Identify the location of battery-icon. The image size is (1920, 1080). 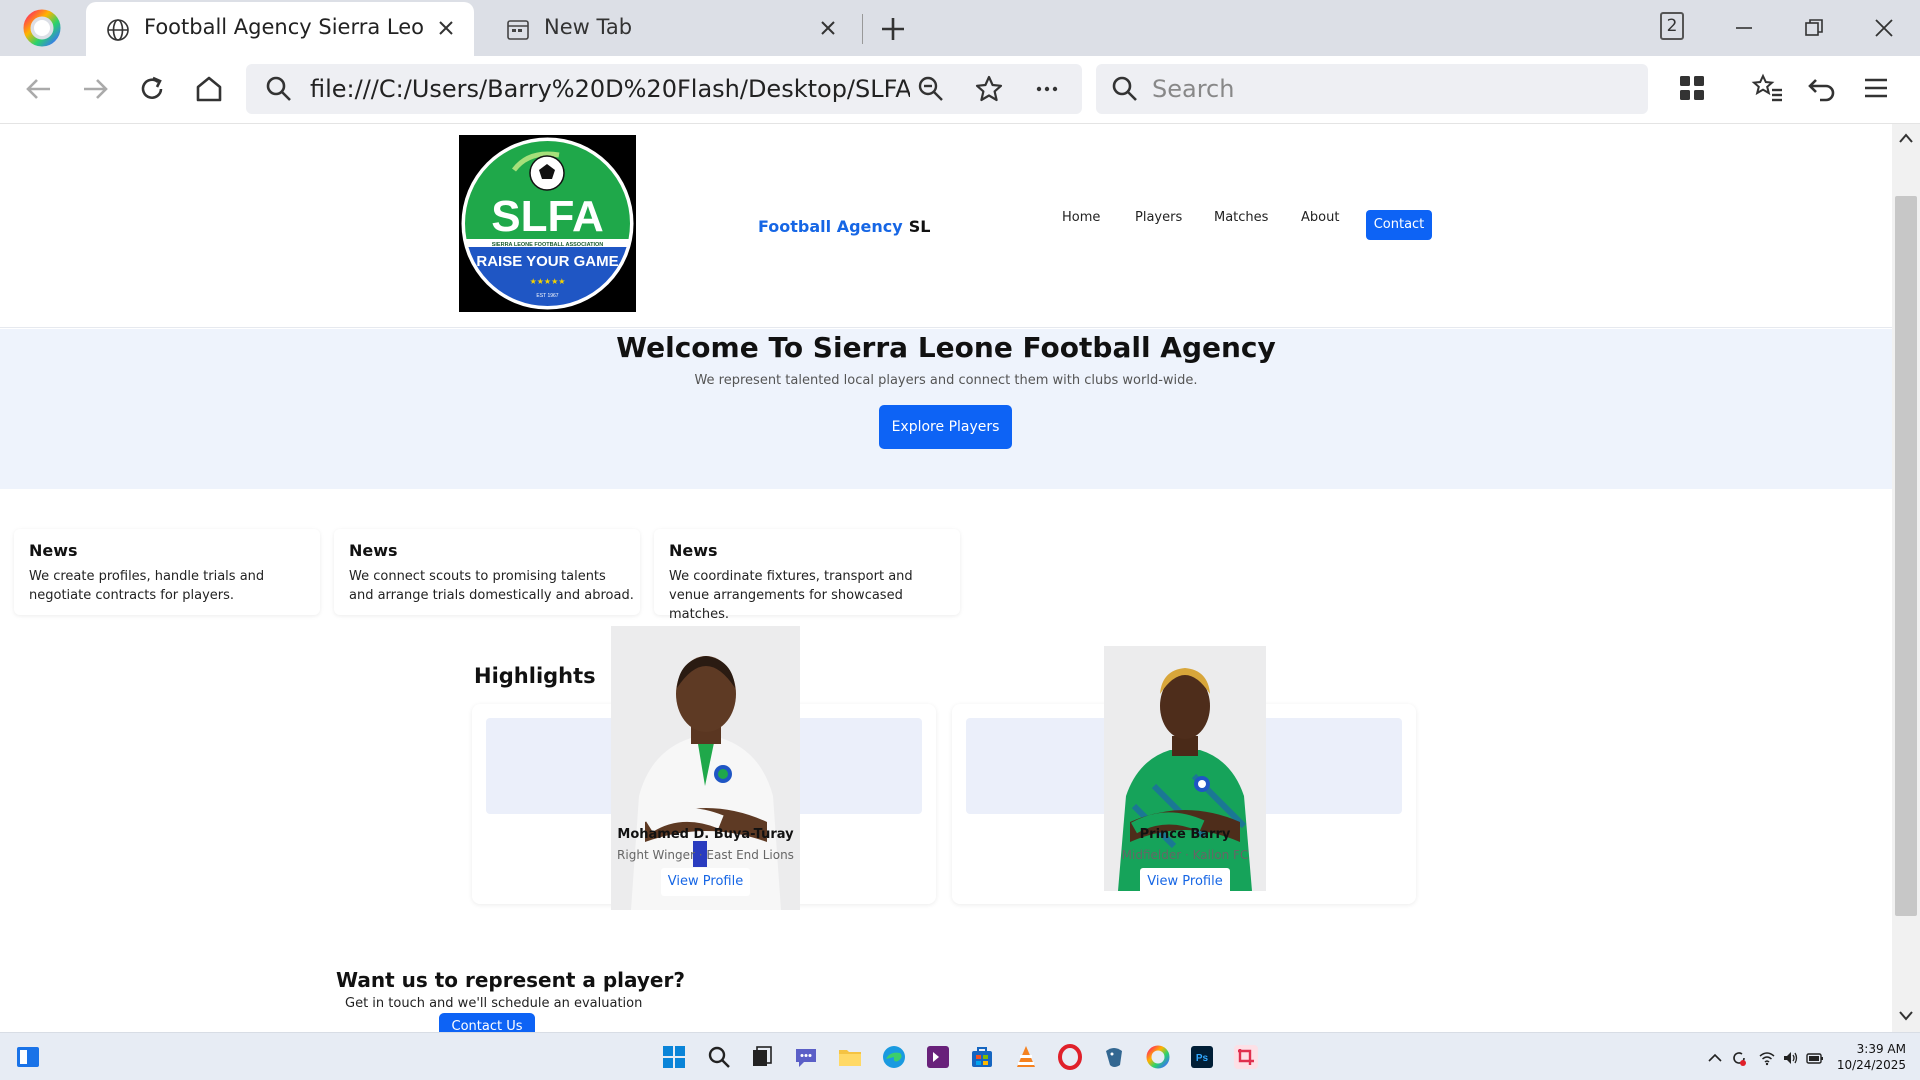
(1815, 1058).